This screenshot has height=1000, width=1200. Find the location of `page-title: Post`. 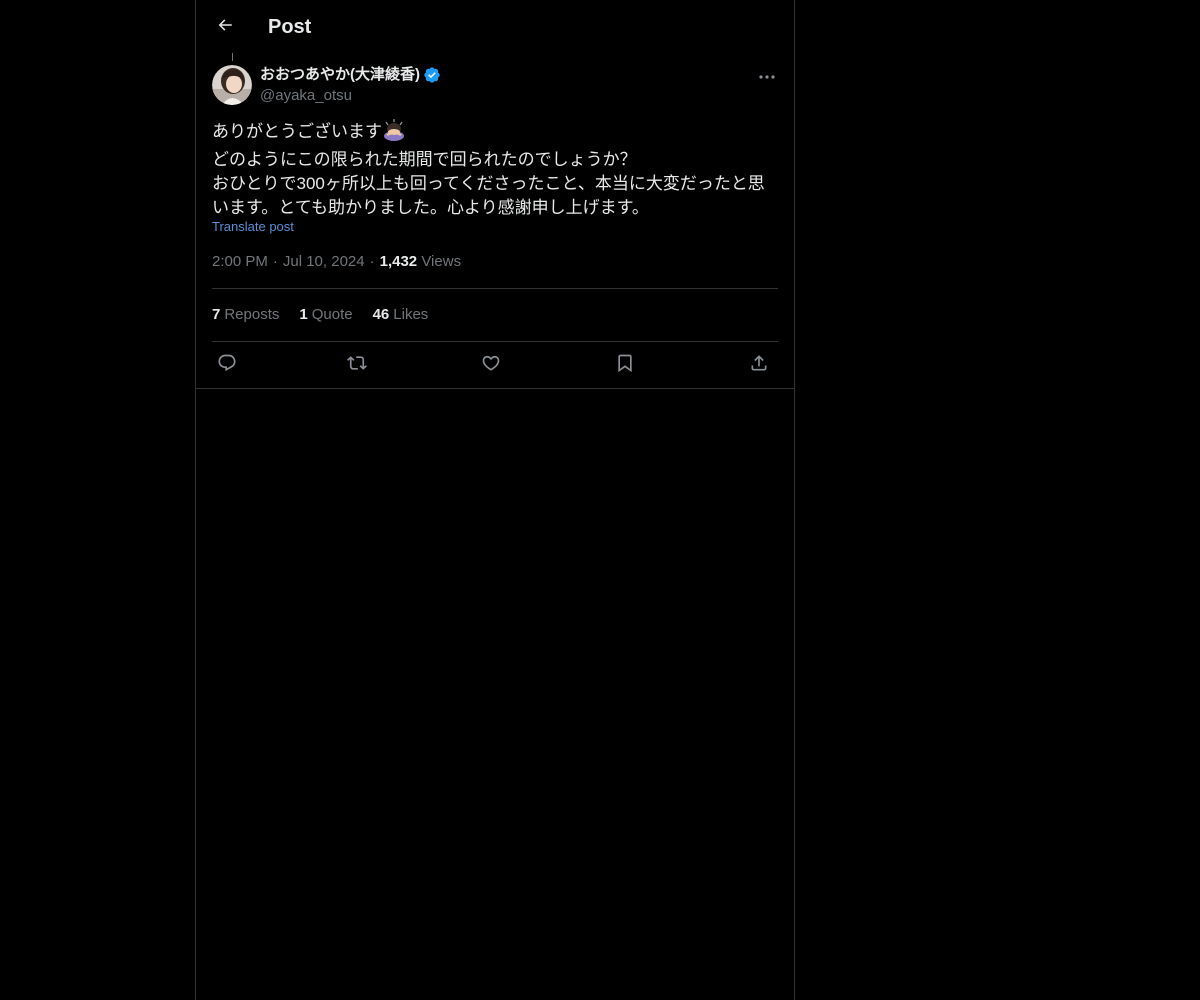

page-title: Post is located at coordinates (290, 27).